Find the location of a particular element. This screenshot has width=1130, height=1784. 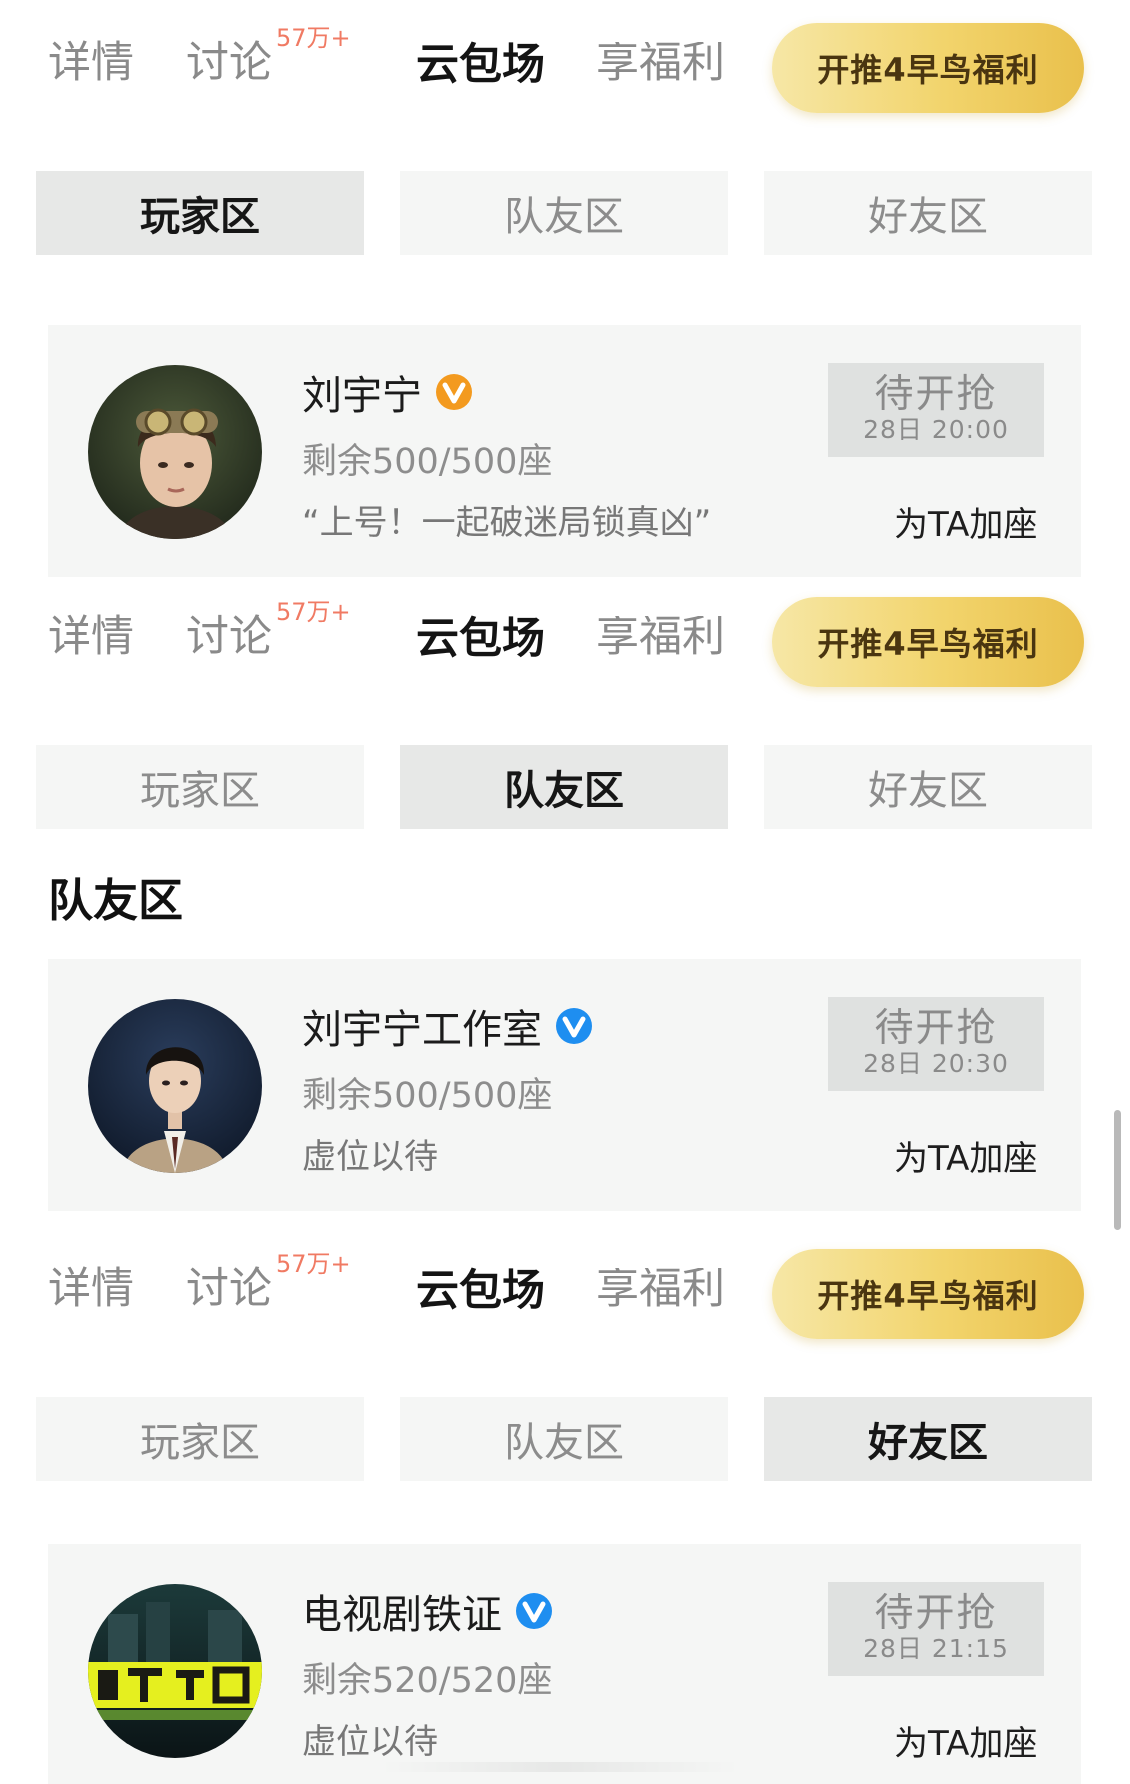

scrollbar is located at coordinates (1117, 1170).